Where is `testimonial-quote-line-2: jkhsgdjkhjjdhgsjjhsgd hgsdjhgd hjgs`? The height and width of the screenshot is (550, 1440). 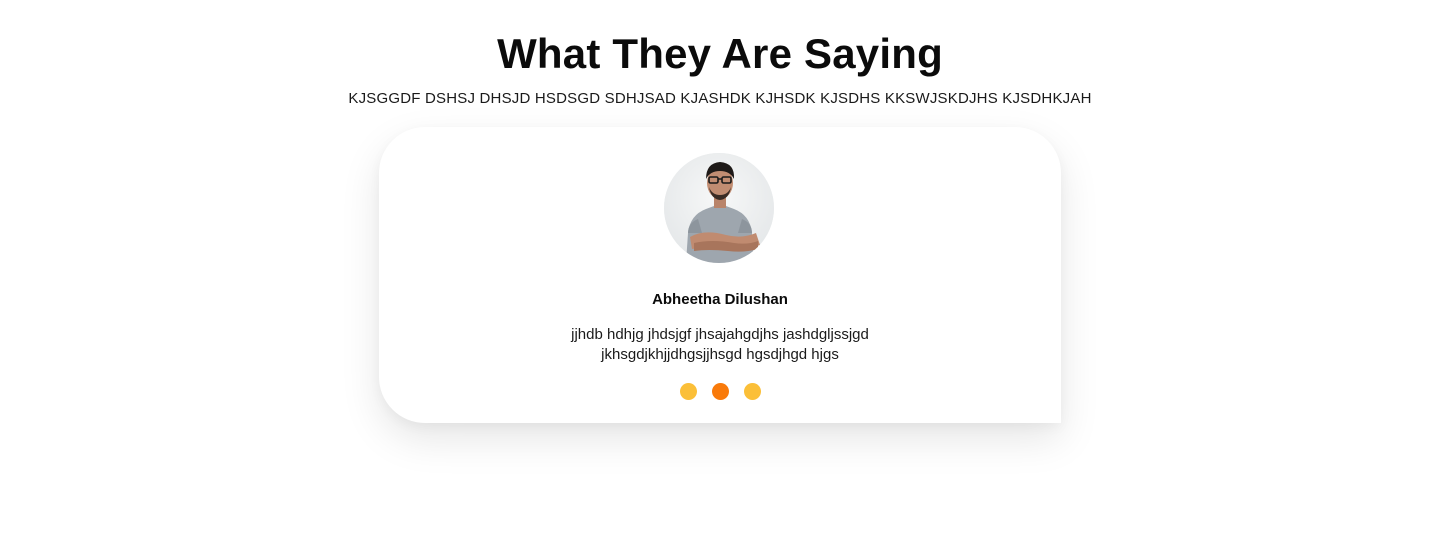 testimonial-quote-line-2: jkhsgdjkhjjdhgsjjhsgd hgsdjhgd hjgs is located at coordinates (720, 354).